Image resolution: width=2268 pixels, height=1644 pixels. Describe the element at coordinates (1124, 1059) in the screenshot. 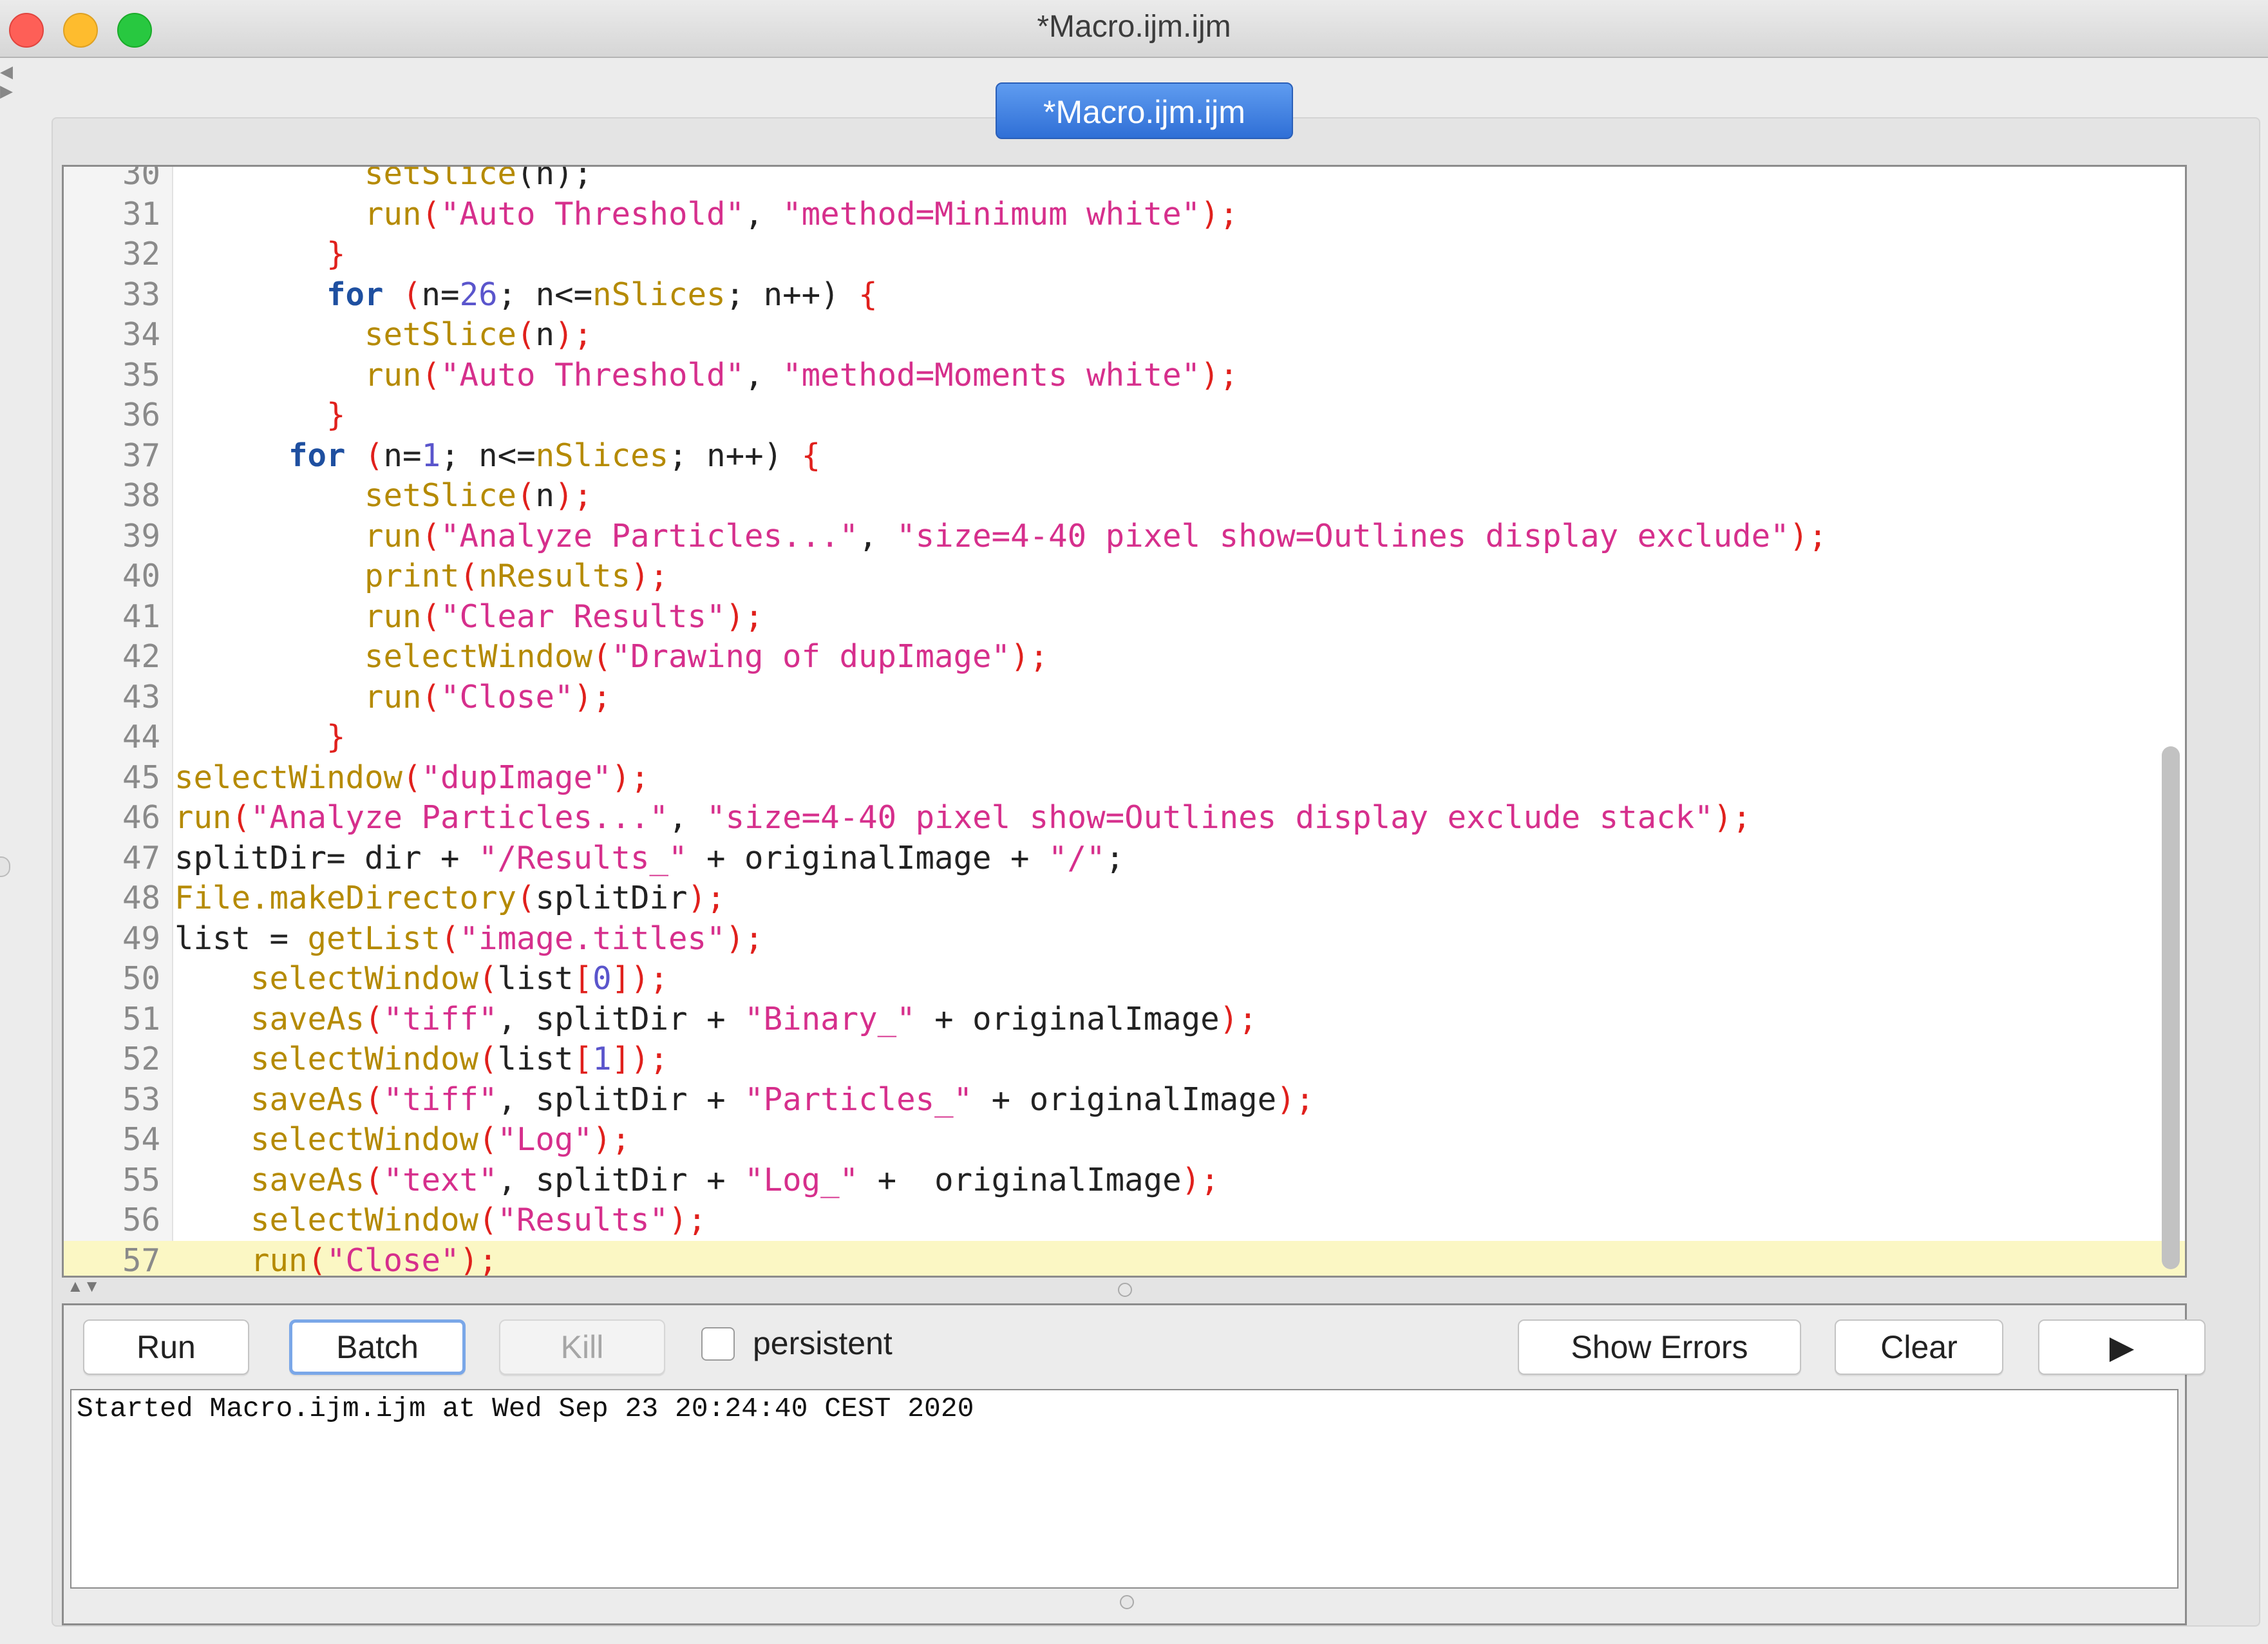

I see `code-line: 52 selectWindow(list[1]);` at that location.